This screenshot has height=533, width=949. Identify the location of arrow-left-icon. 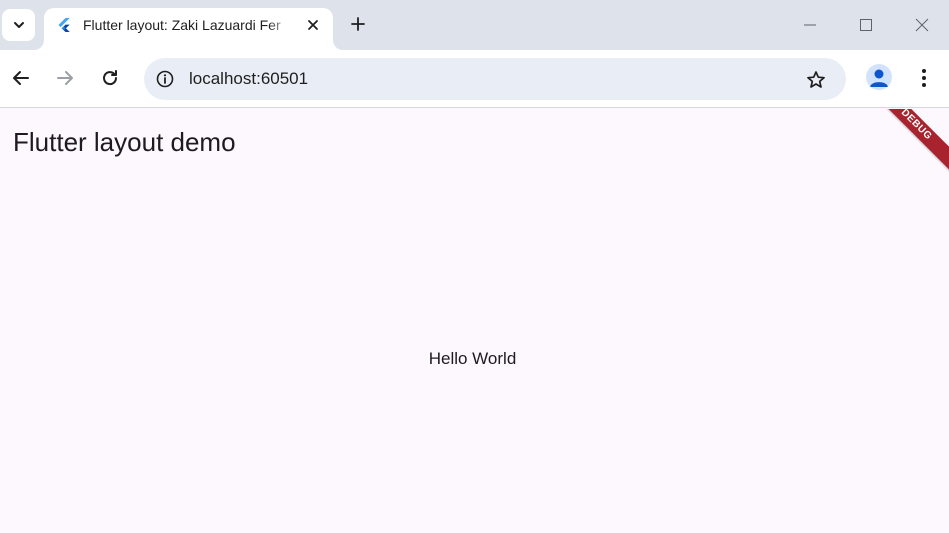
(21, 78).